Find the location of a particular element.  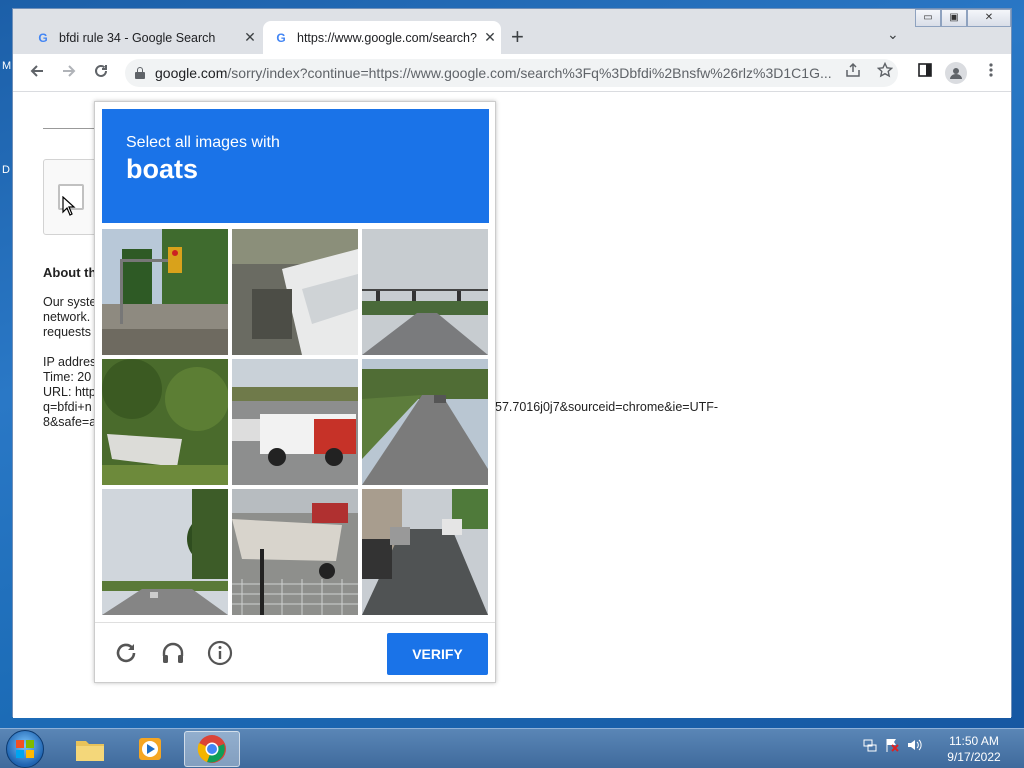

captcha-tile-boat-in-bushes is located at coordinates (165, 422).